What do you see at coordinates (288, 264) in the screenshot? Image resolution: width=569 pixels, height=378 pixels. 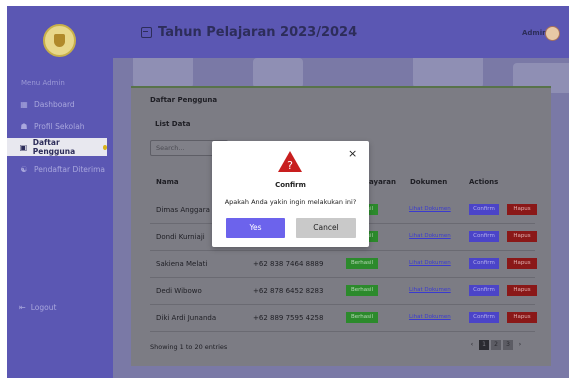 I see `row-phone: +62 838 7464 8889` at bounding box center [288, 264].